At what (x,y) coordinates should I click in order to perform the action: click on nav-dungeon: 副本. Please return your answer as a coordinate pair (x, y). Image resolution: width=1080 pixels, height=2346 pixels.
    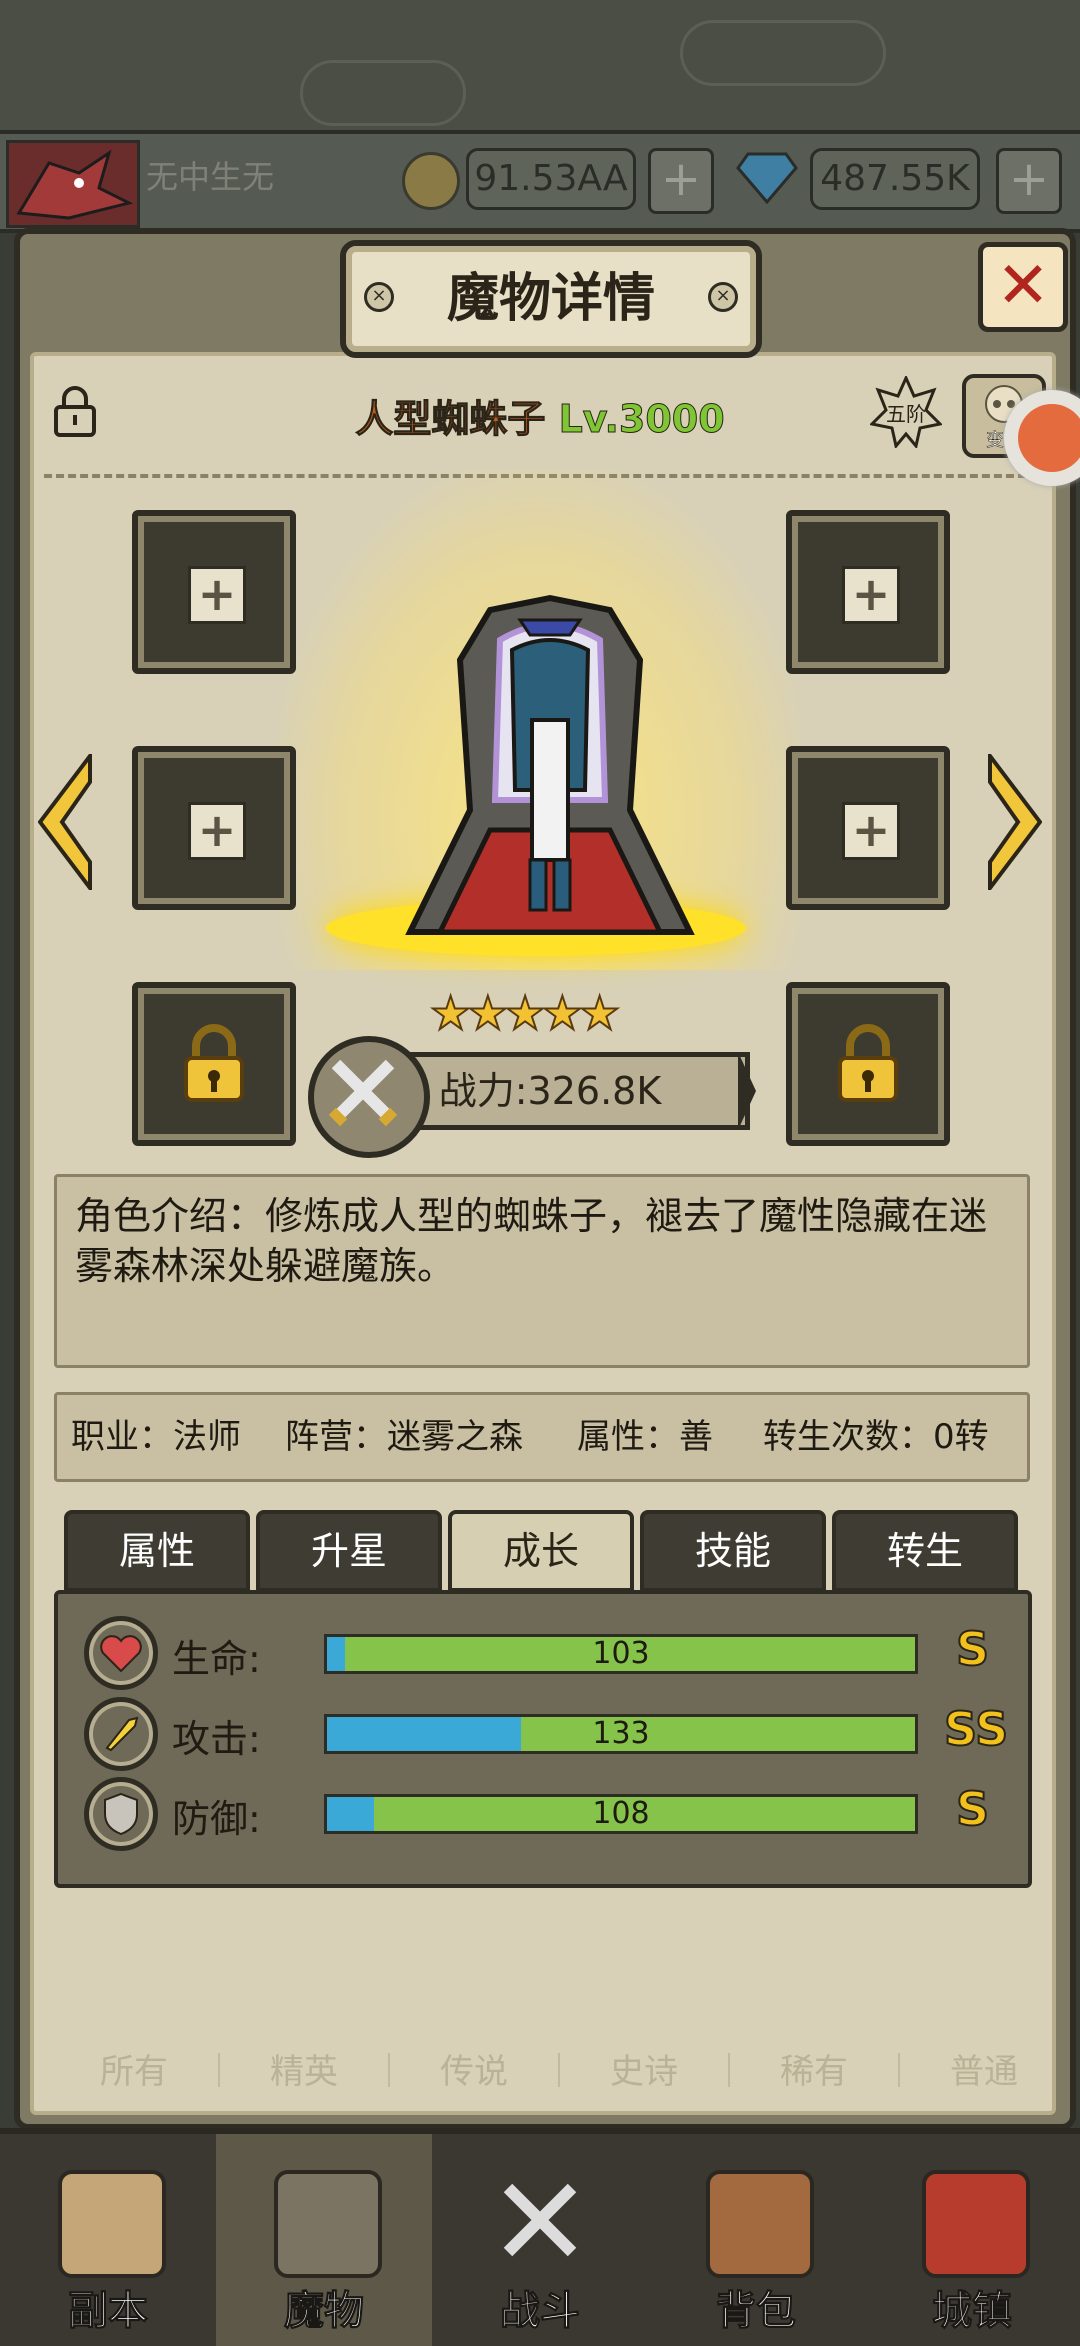
    Looking at the image, I should click on (108, 2240).